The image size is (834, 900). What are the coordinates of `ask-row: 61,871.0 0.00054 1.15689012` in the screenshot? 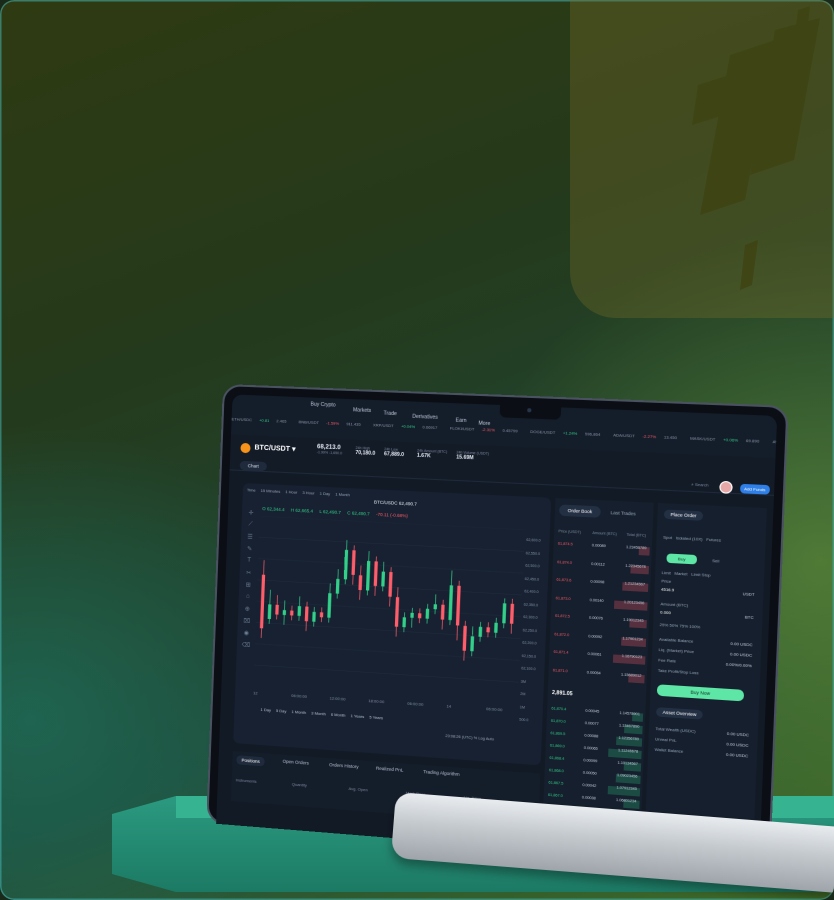 It's located at (599, 676).